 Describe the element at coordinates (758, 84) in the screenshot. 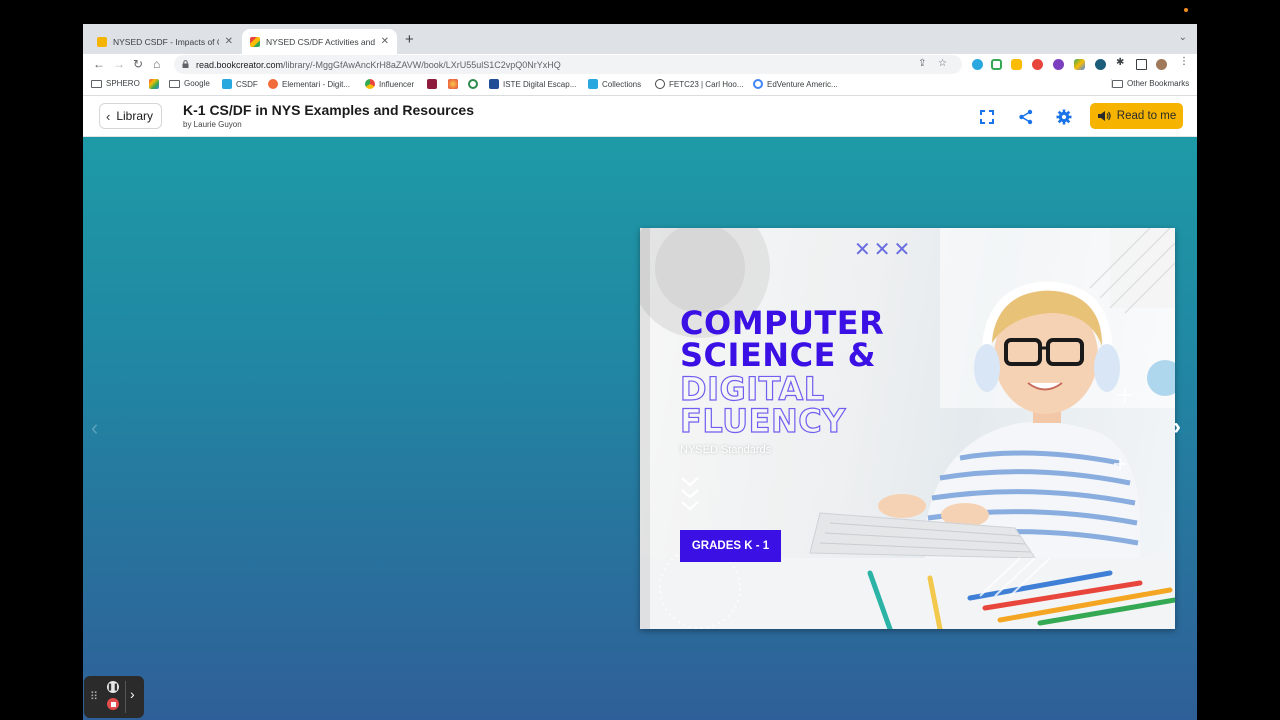

I see `chrome-icon` at that location.